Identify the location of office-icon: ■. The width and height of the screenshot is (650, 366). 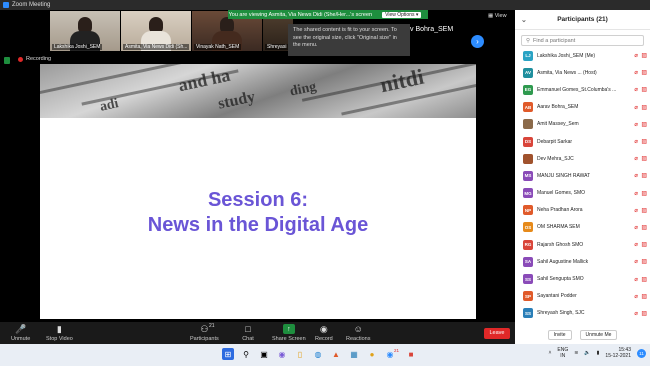
(411, 354).